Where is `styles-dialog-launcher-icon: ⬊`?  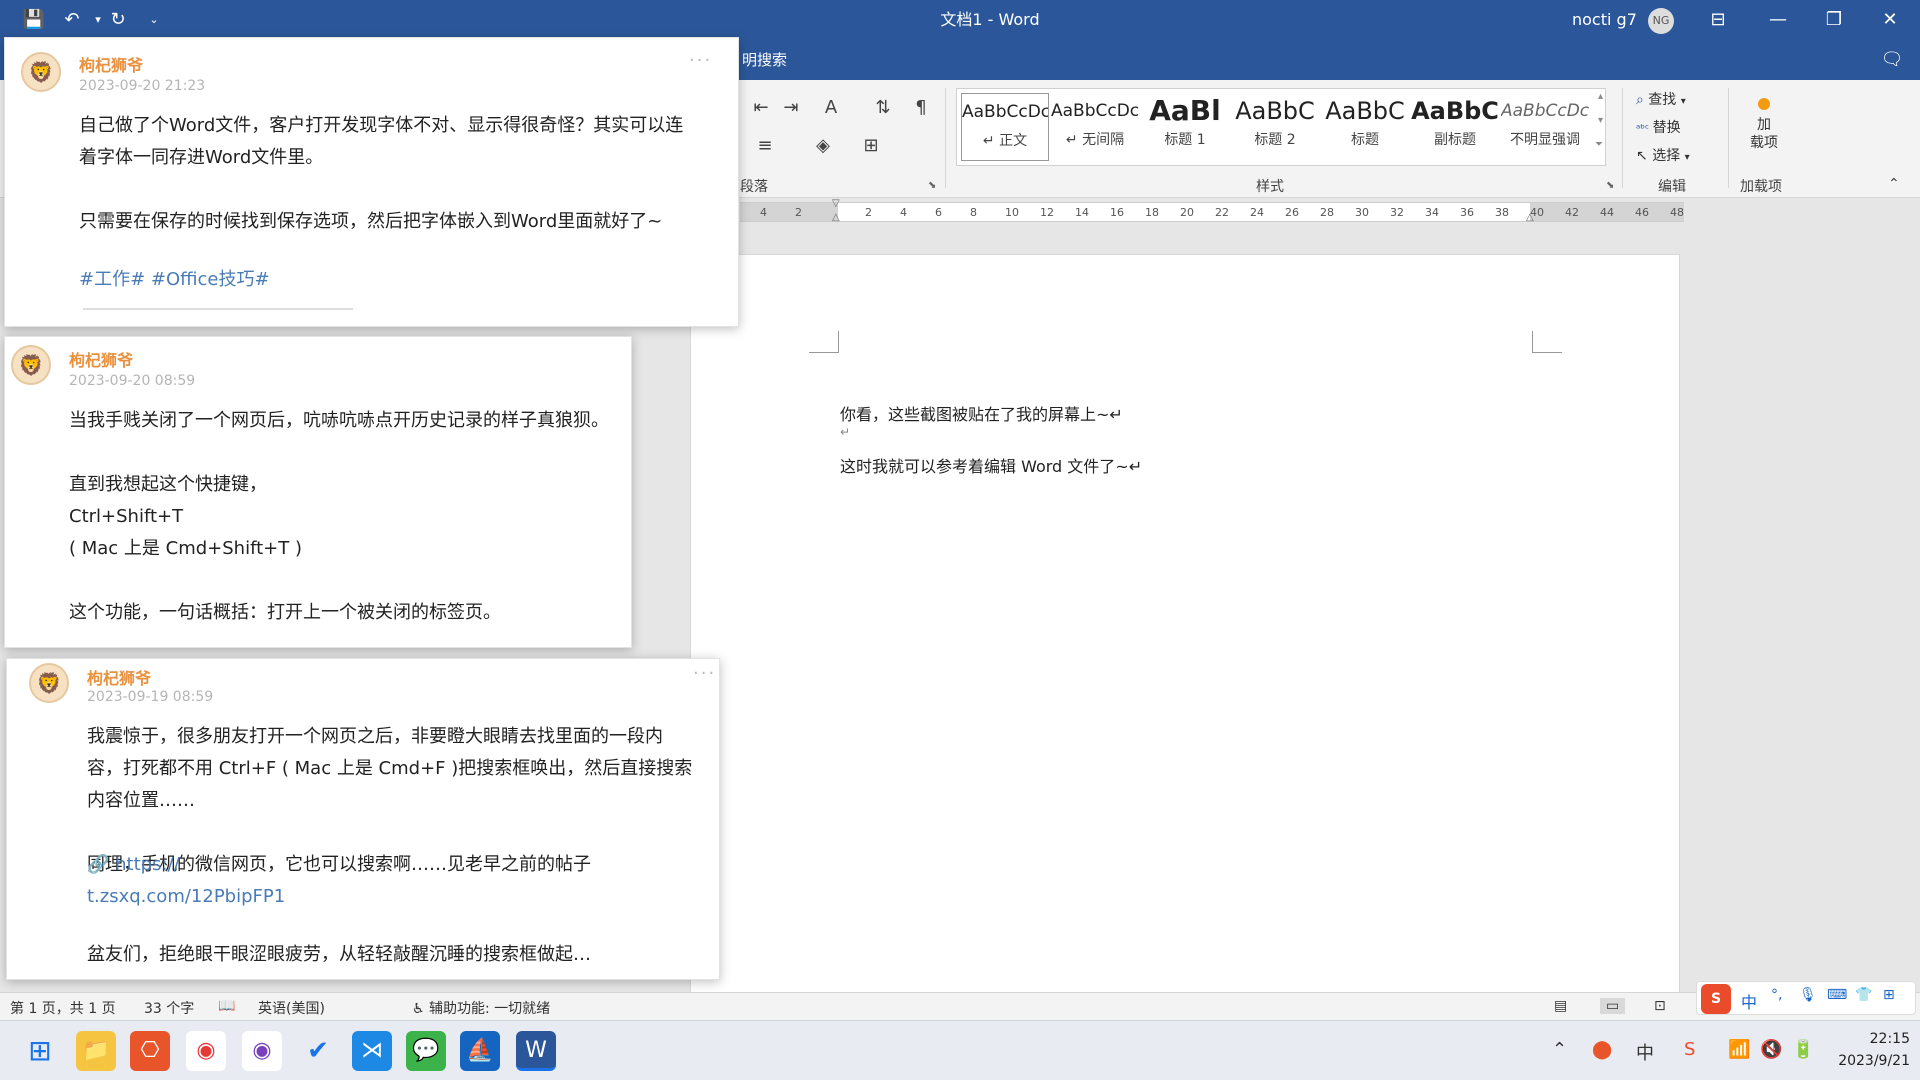 styles-dialog-launcher-icon: ⬊ is located at coordinates (1610, 185).